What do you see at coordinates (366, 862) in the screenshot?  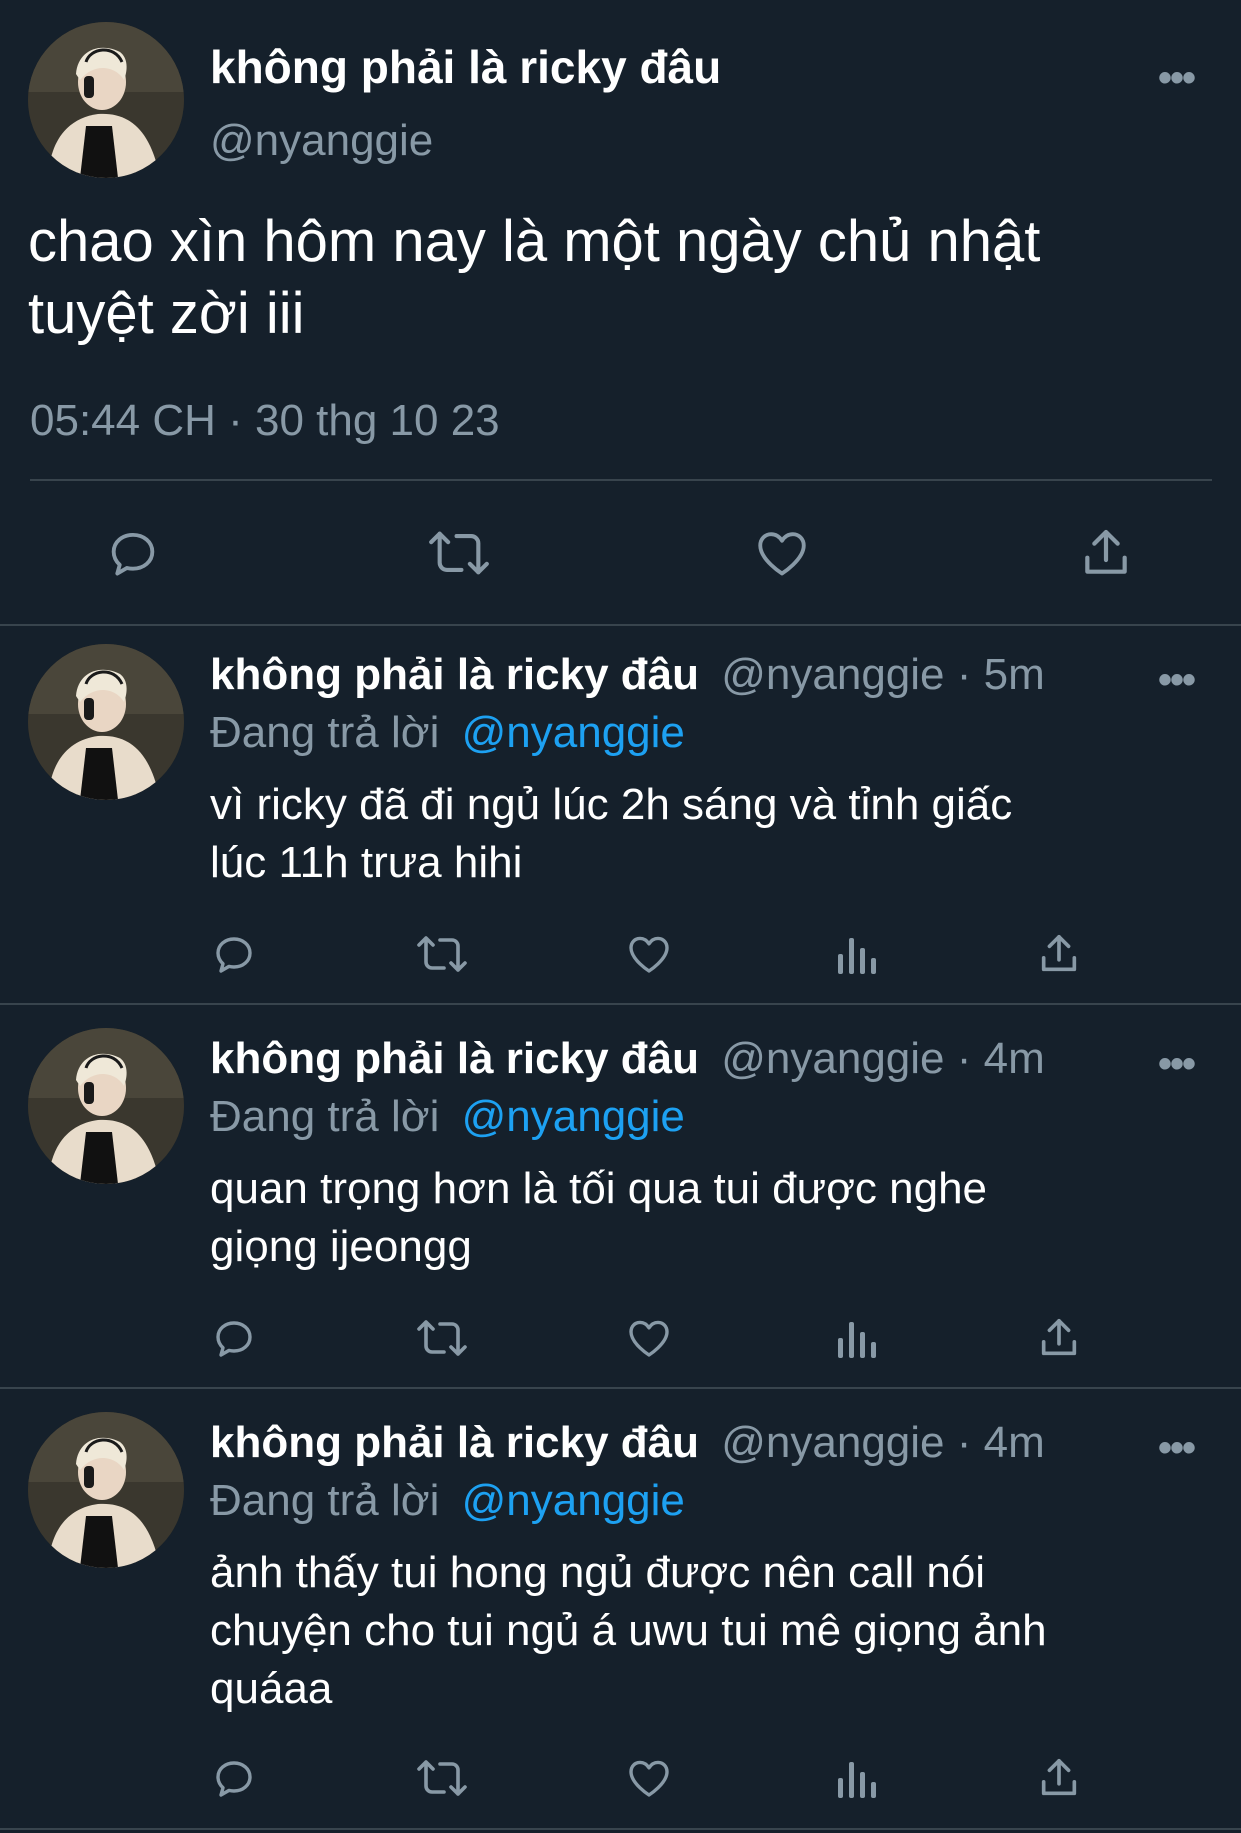 I see `reply-text-line: lúc 11h trưa hihi` at bounding box center [366, 862].